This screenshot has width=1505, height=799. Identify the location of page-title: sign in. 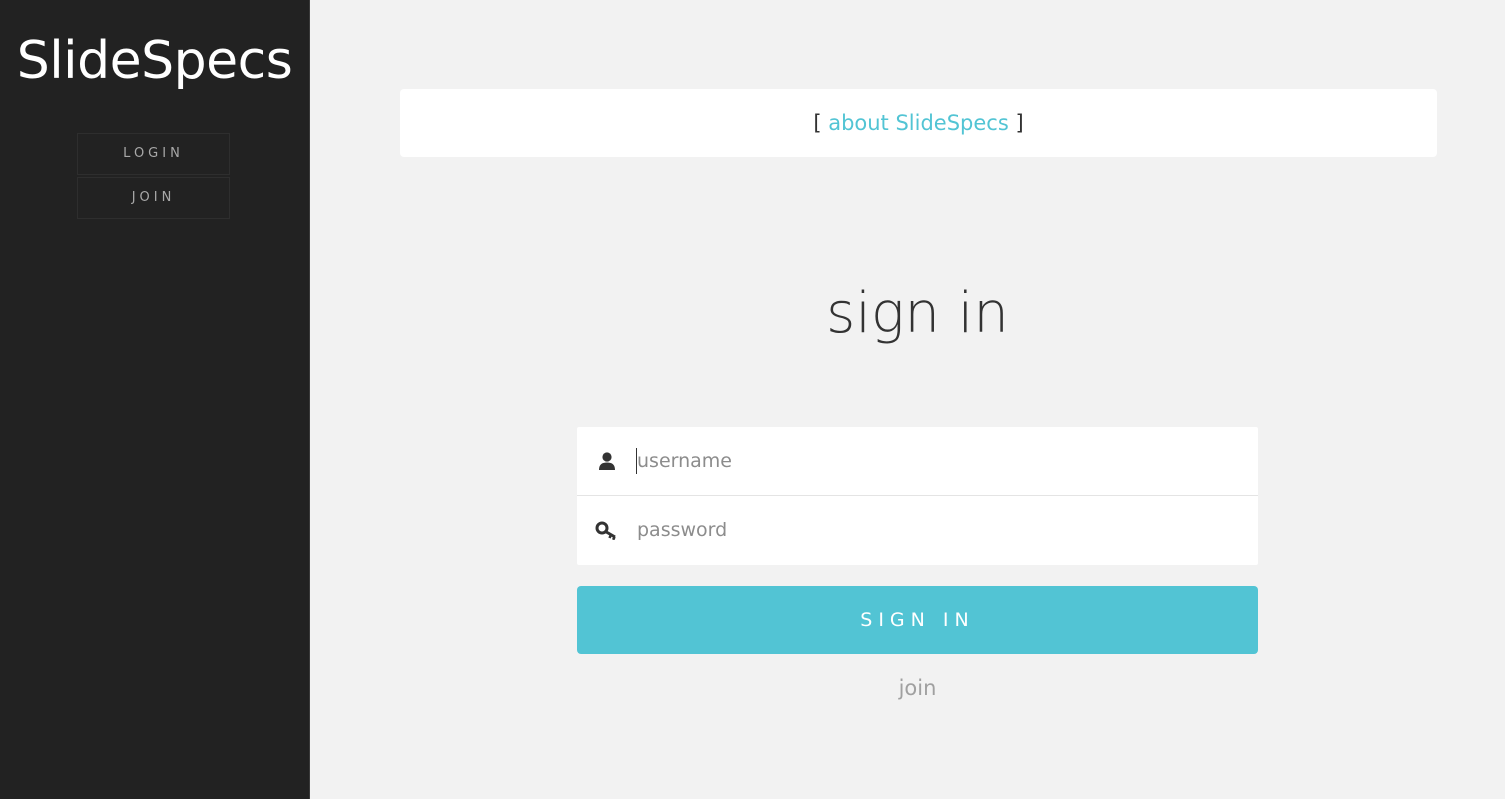
(917, 313).